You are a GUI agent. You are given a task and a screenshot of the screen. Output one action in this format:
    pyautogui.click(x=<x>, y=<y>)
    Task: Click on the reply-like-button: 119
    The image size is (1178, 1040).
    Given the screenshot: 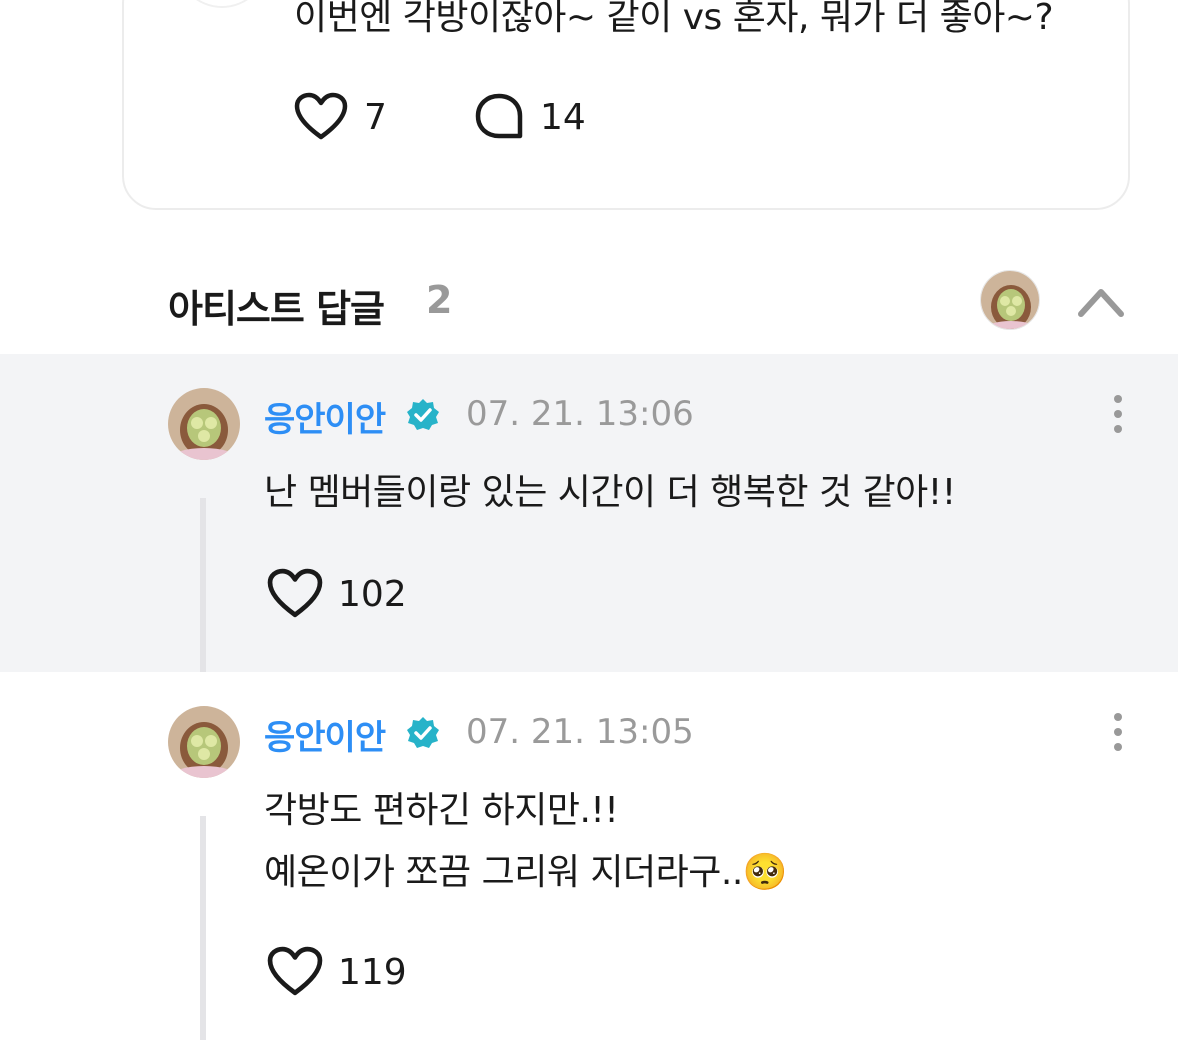 What is the action you would take?
    pyautogui.click(x=336, y=972)
    